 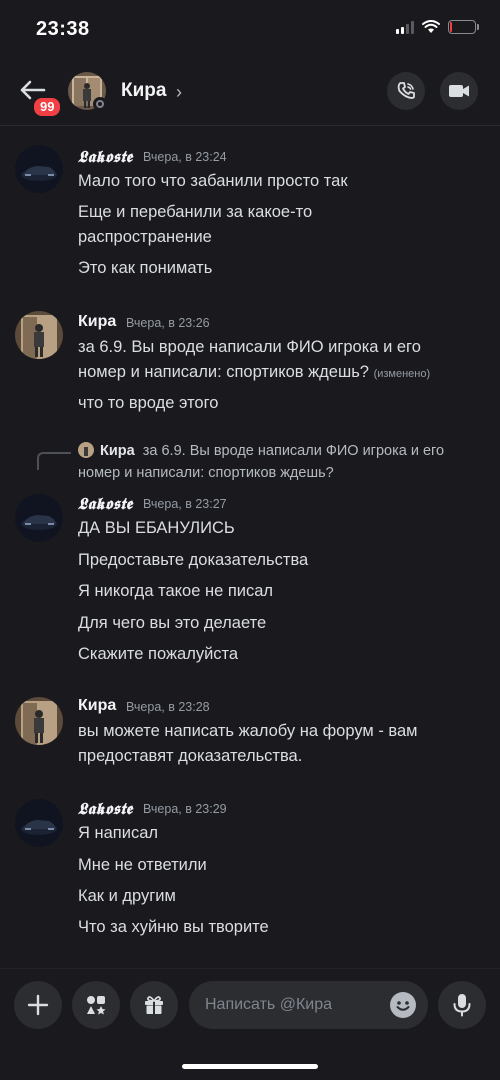 I want to click on microphone-icon, so click(x=462, y=1005).